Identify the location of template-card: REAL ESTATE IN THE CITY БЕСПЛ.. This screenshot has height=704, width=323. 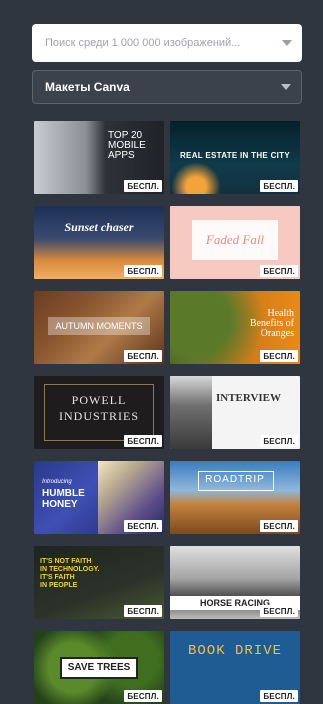
(235, 157).